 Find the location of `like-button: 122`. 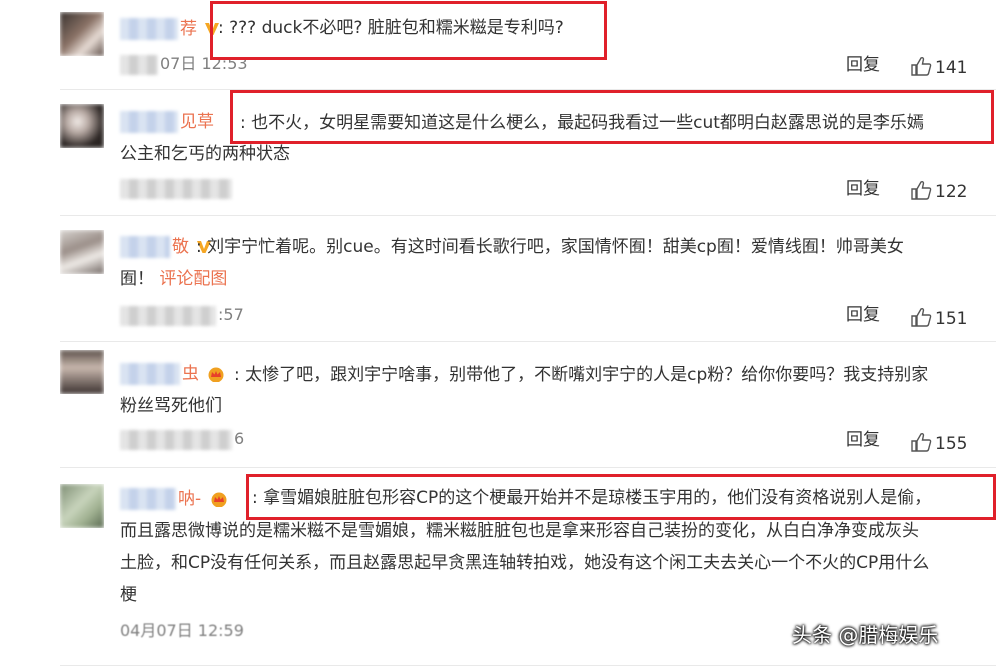

like-button: 122 is located at coordinates (938, 191).